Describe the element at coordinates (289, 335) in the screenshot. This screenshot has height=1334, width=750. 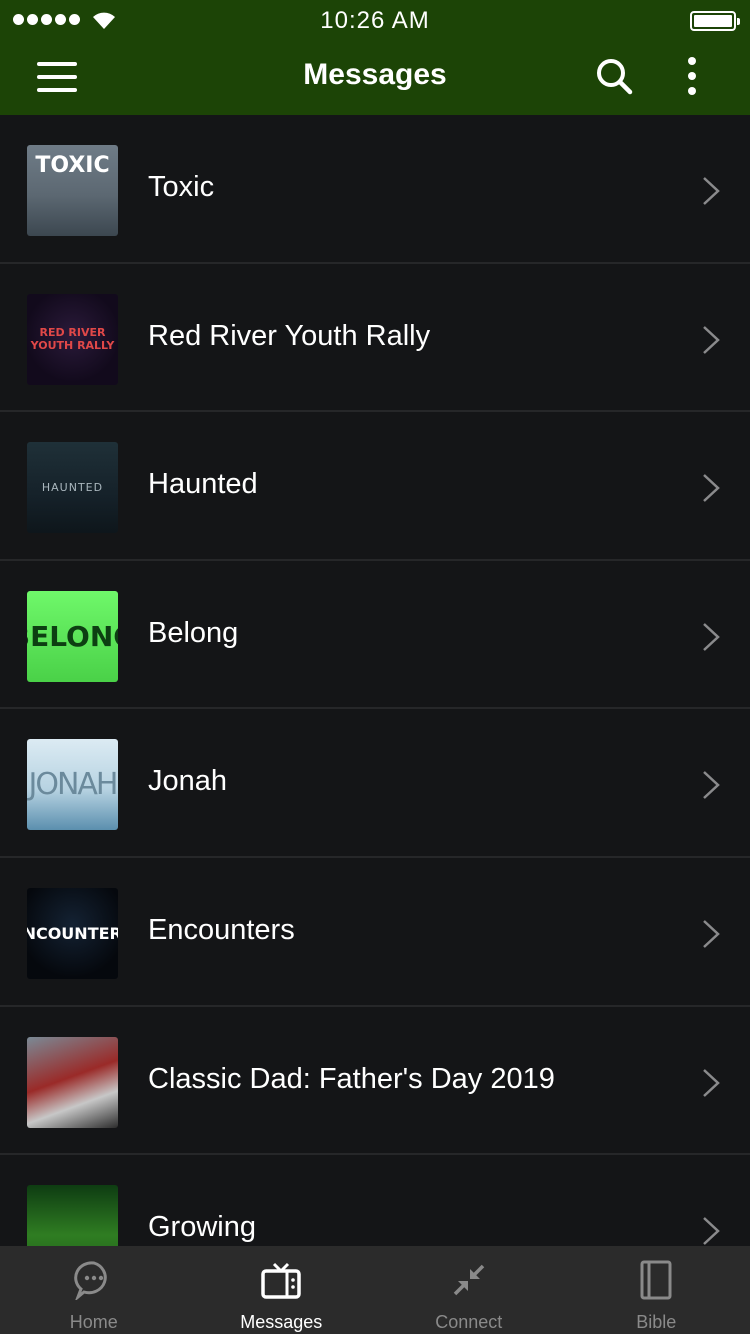
I see `list-item-title: Red River Youth Rally` at that location.